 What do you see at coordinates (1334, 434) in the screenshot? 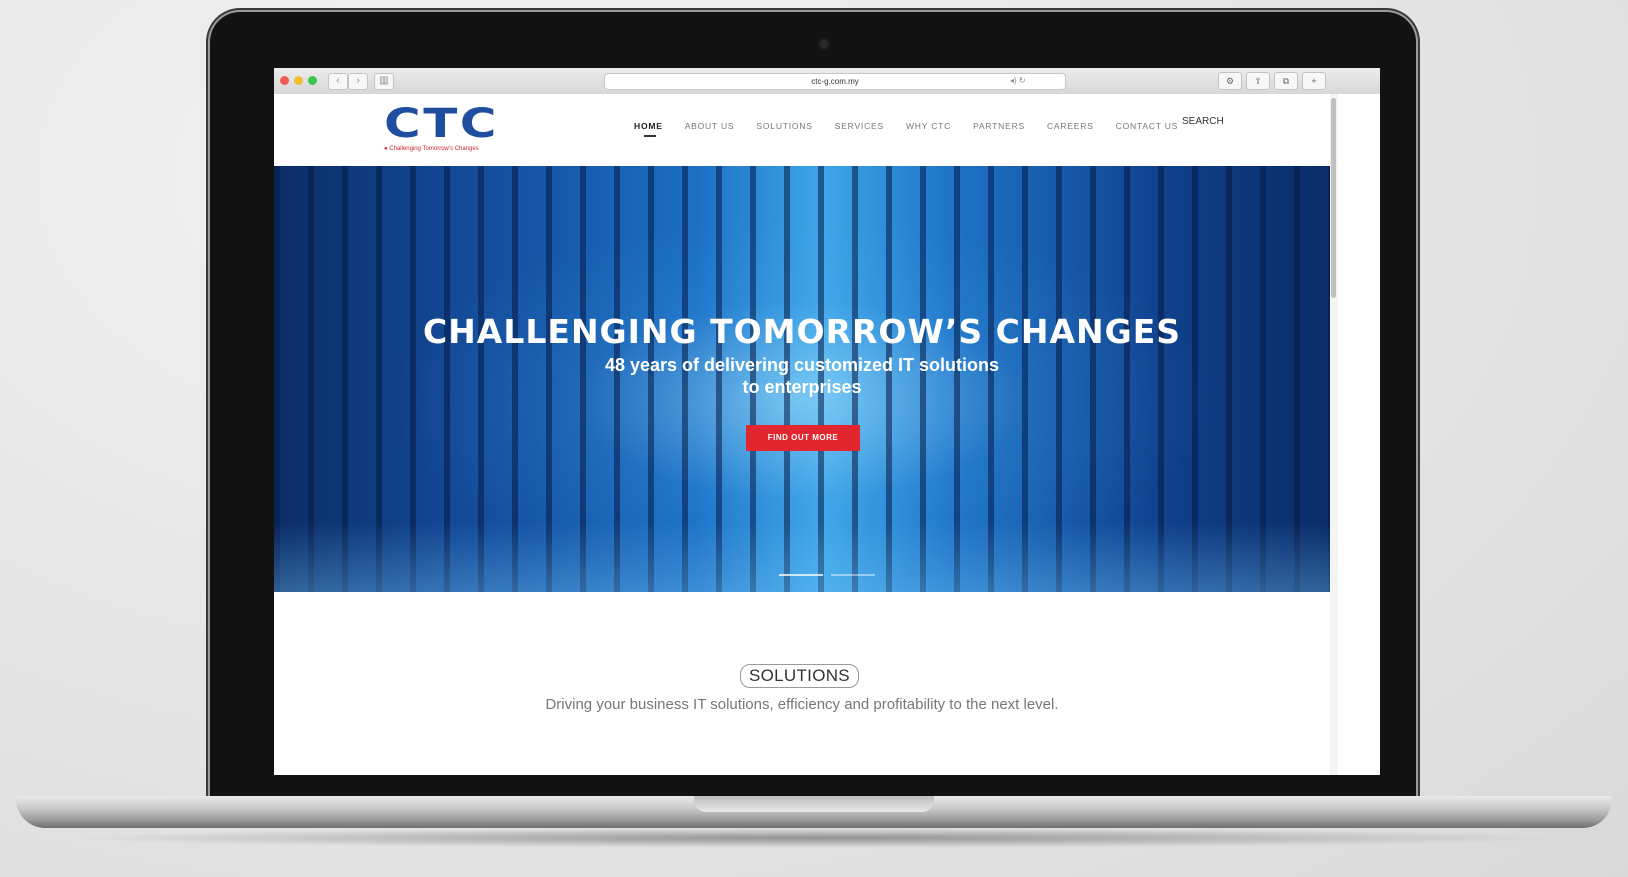
I see `page-scrollbar` at bounding box center [1334, 434].